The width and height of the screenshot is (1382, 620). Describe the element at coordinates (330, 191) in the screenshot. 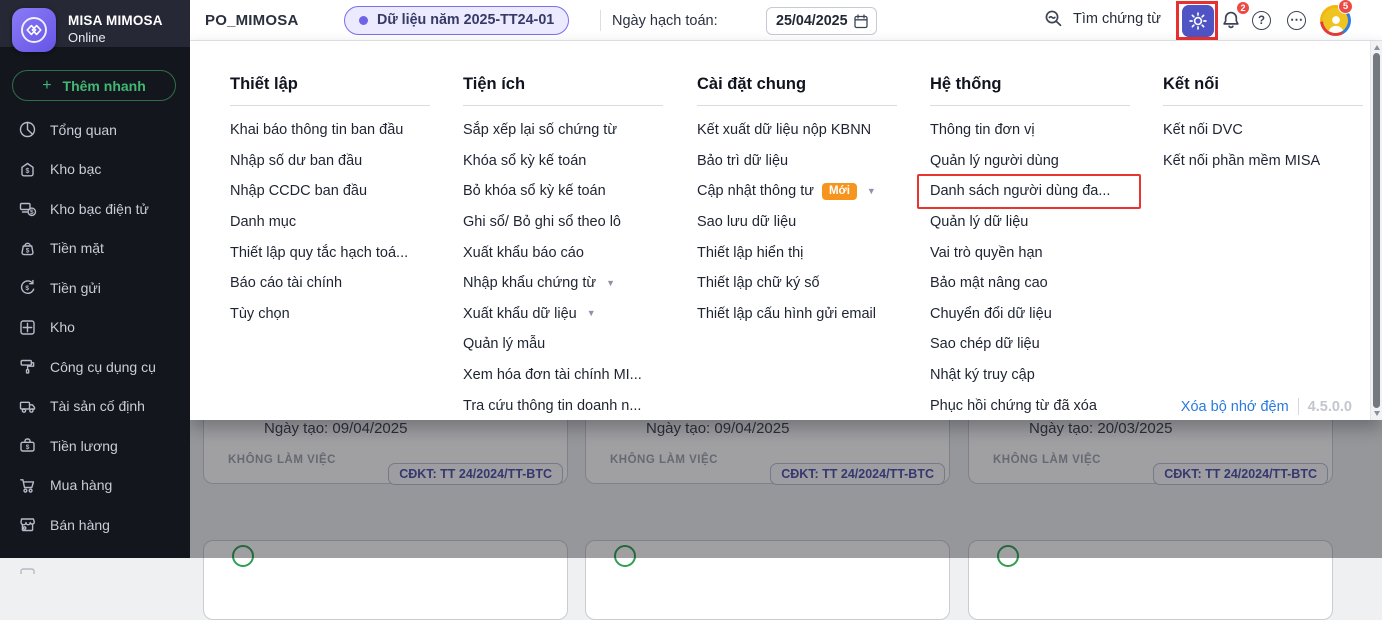

I see `menu-item: Nhập CCDC ban đầu` at that location.